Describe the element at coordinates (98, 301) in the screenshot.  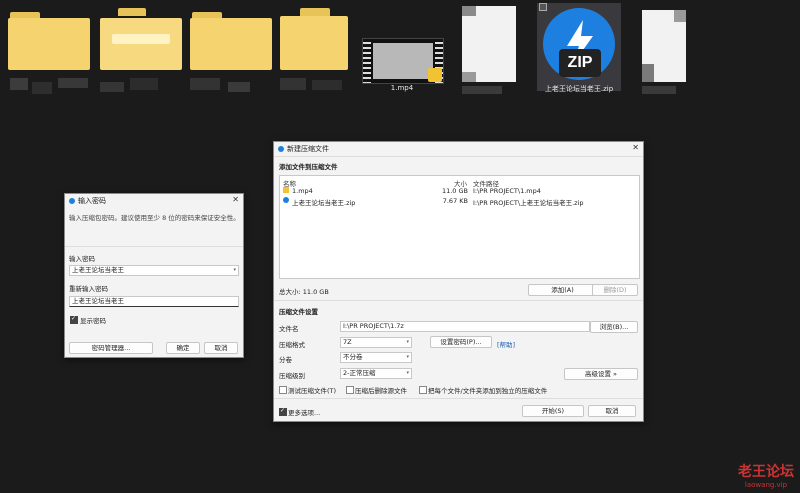
I see `reenter-password-value: 上老王论坛当老王` at that location.